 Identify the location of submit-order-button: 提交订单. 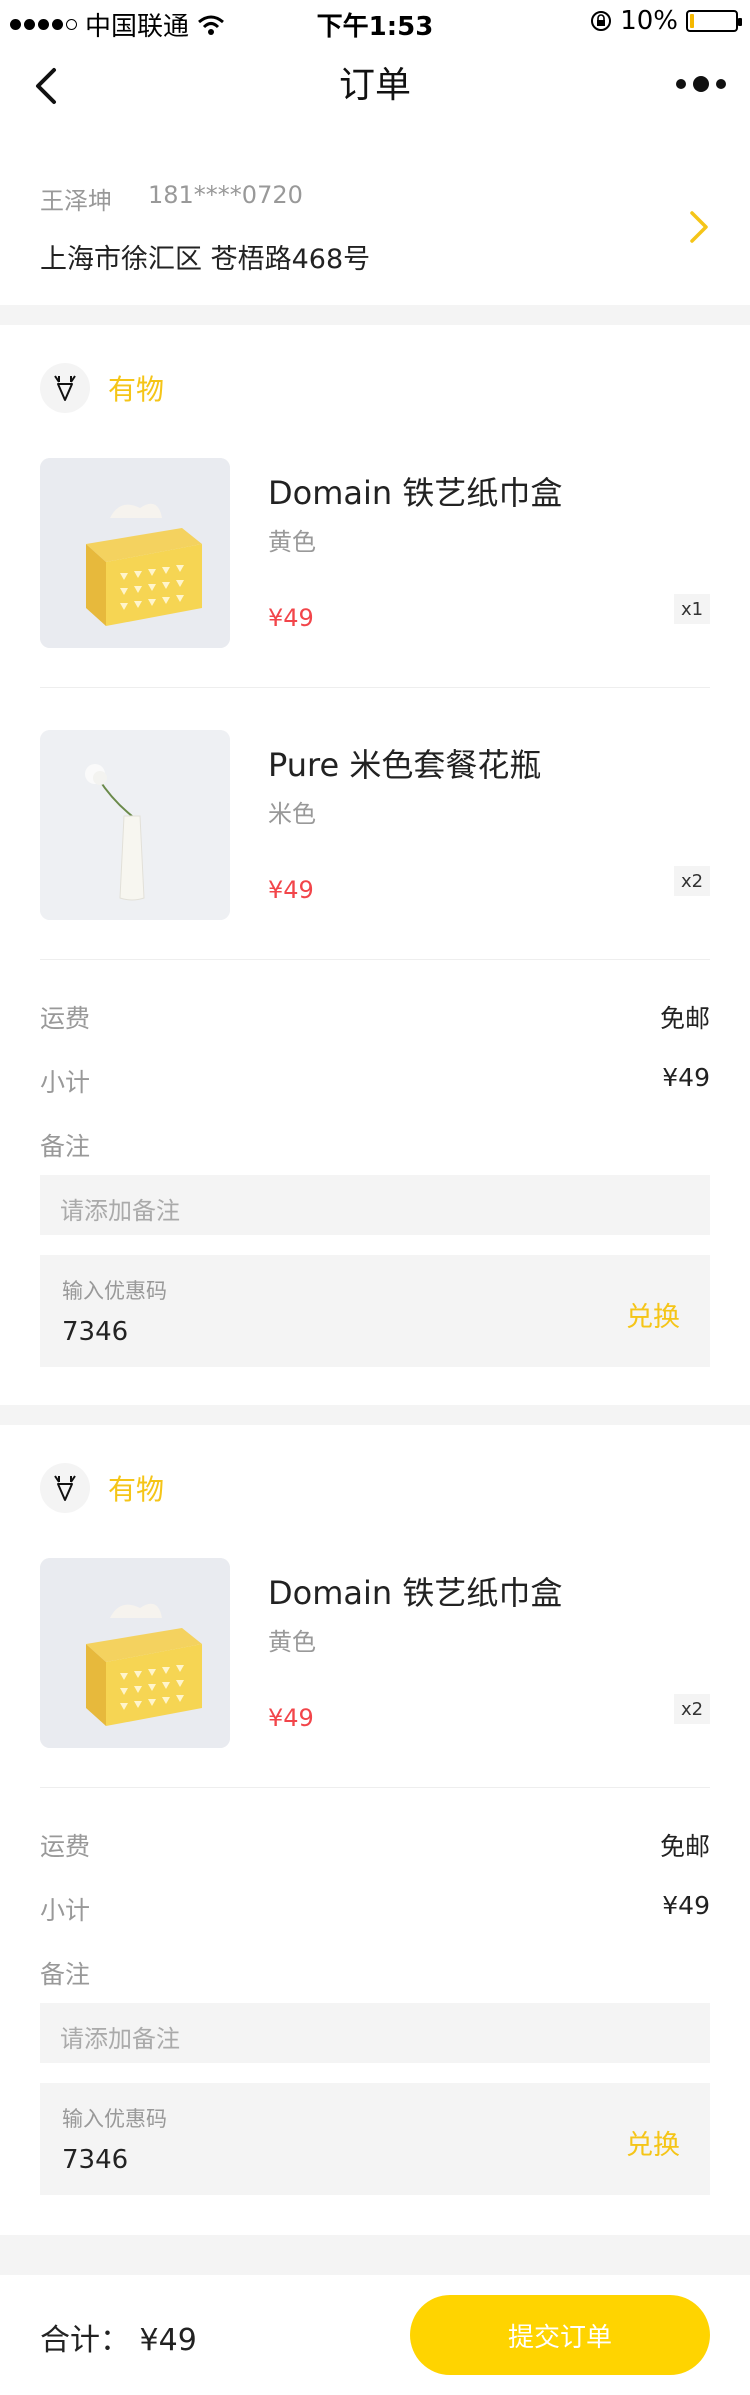
(560, 2335).